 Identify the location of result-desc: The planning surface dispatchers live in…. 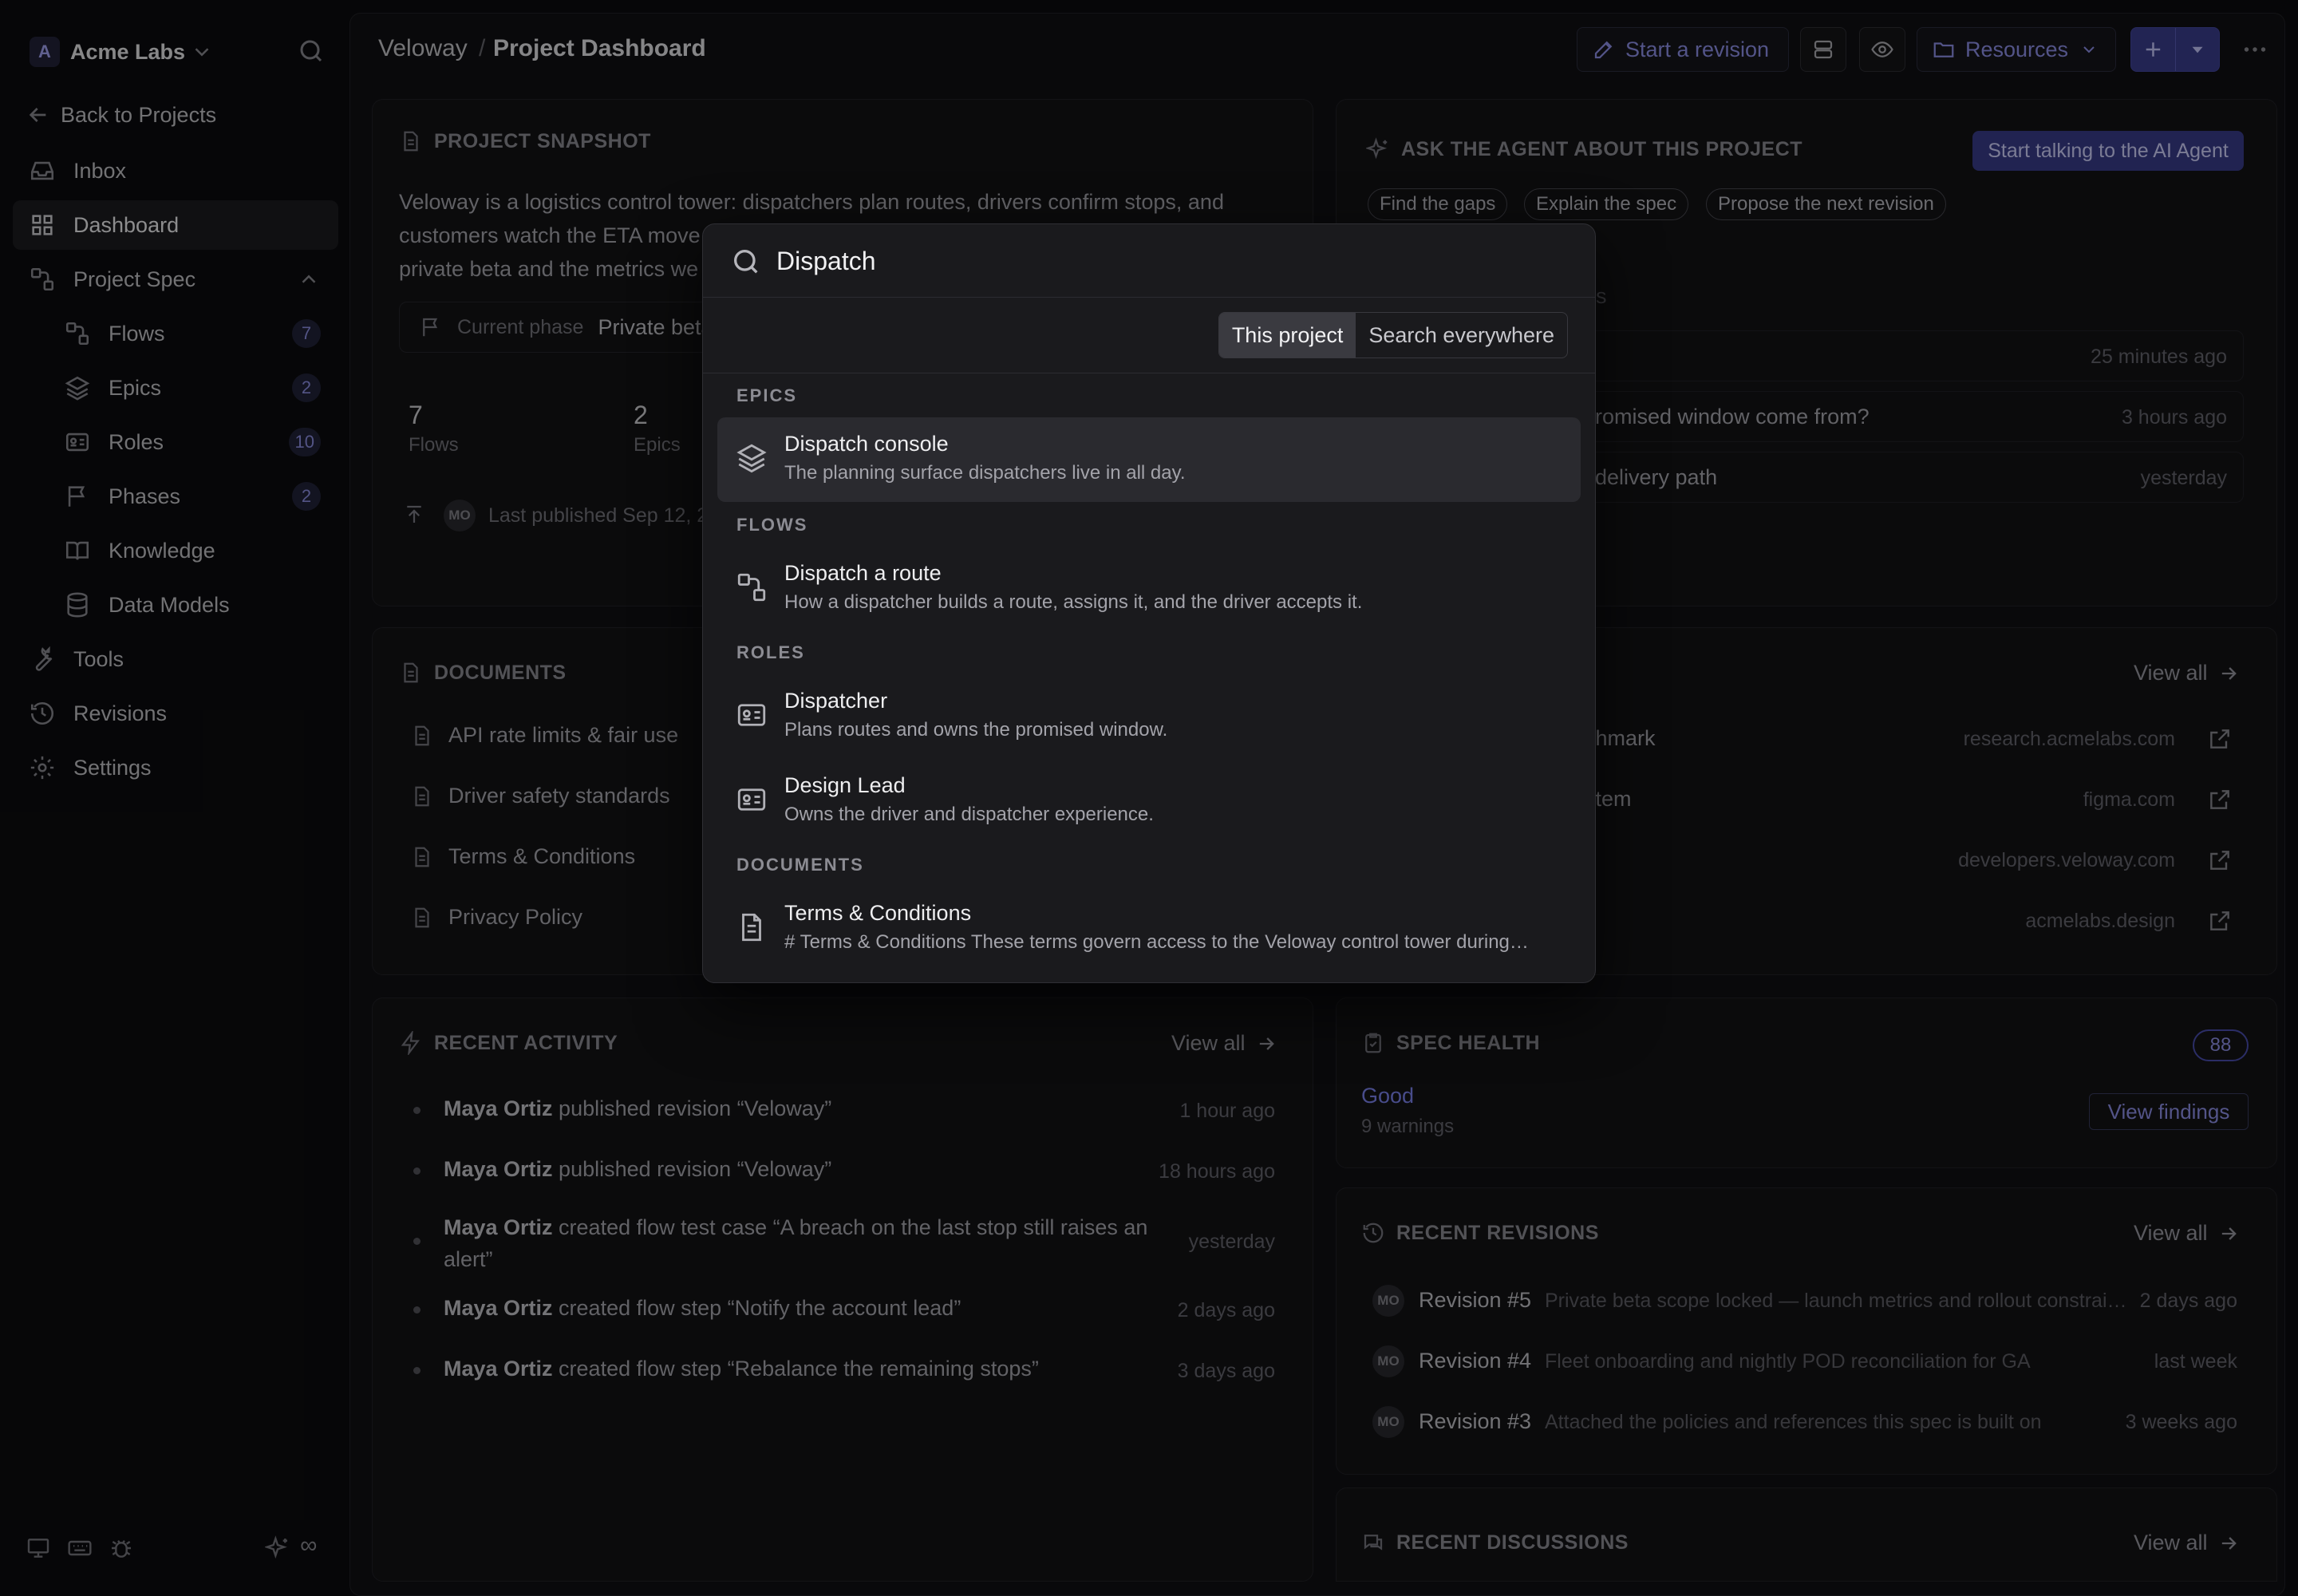
(985, 473).